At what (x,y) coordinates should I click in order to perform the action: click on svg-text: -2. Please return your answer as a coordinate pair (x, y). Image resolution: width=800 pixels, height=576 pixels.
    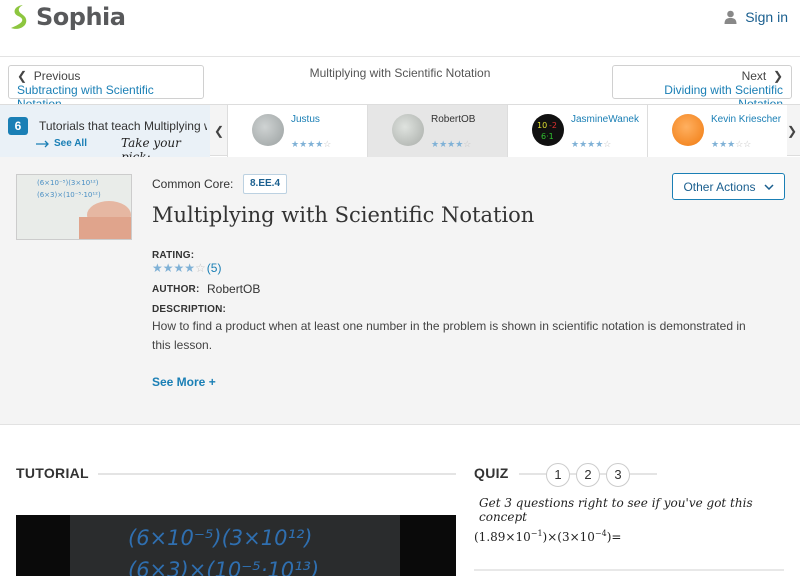
    Looking at the image, I should click on (553, 125).